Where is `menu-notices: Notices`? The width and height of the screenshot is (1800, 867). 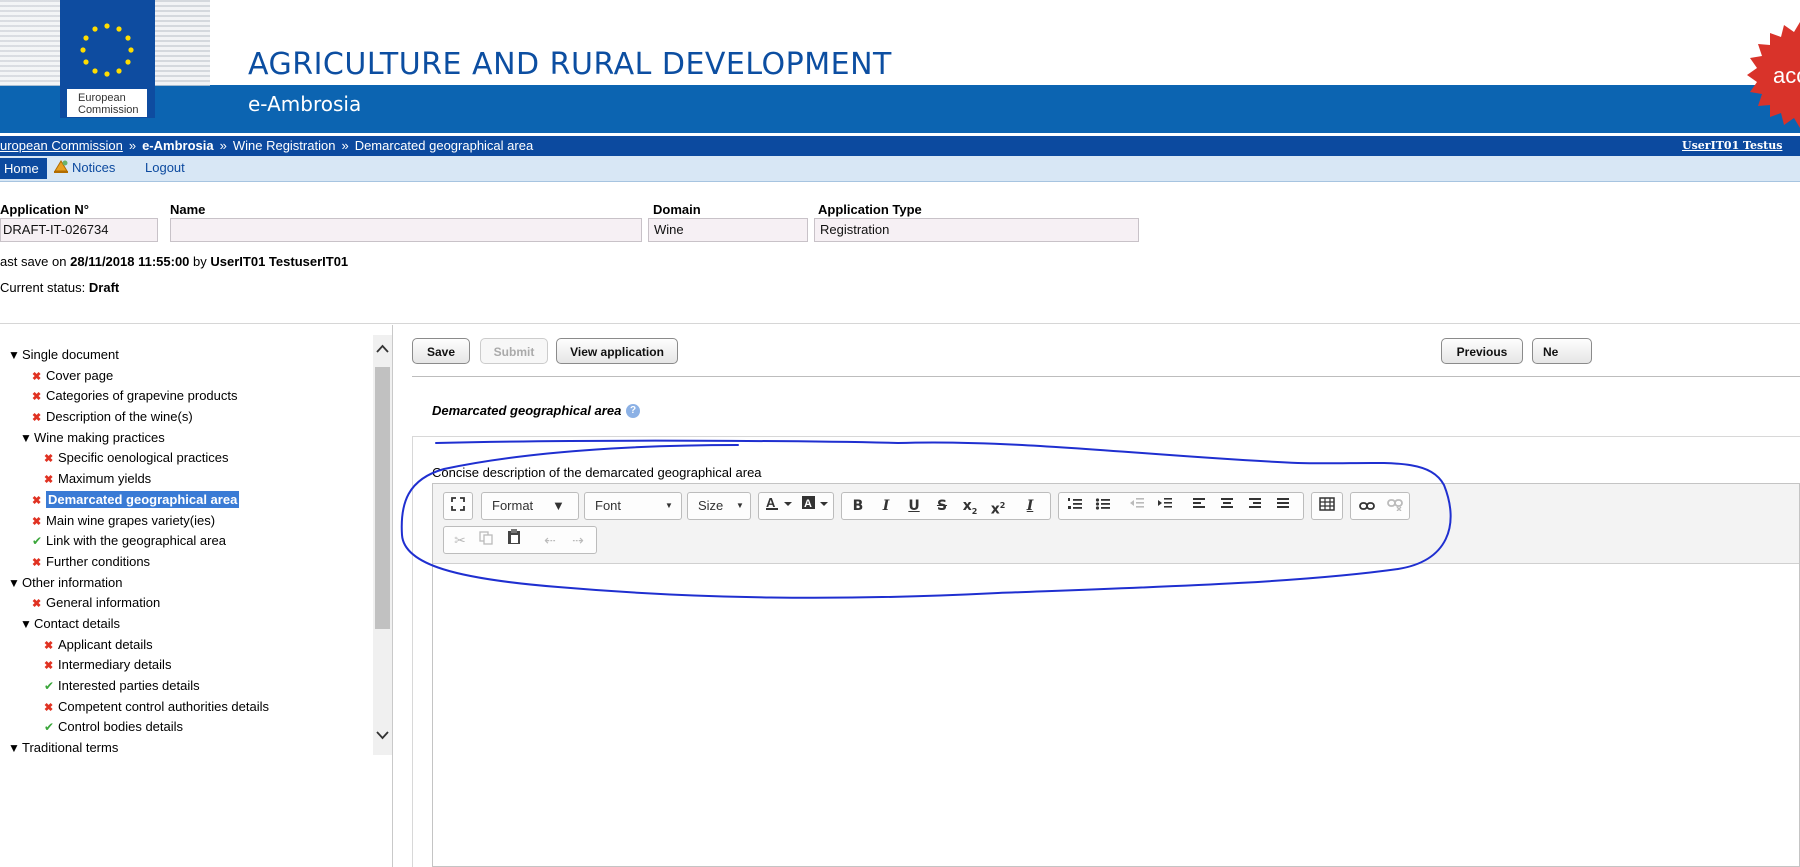 menu-notices: Notices is located at coordinates (83, 168).